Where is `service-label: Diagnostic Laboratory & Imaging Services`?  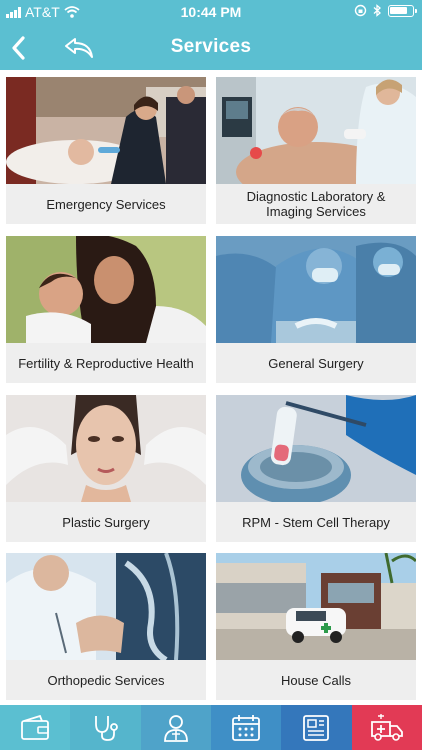 service-label: Diagnostic Laboratory & Imaging Services is located at coordinates (316, 204).